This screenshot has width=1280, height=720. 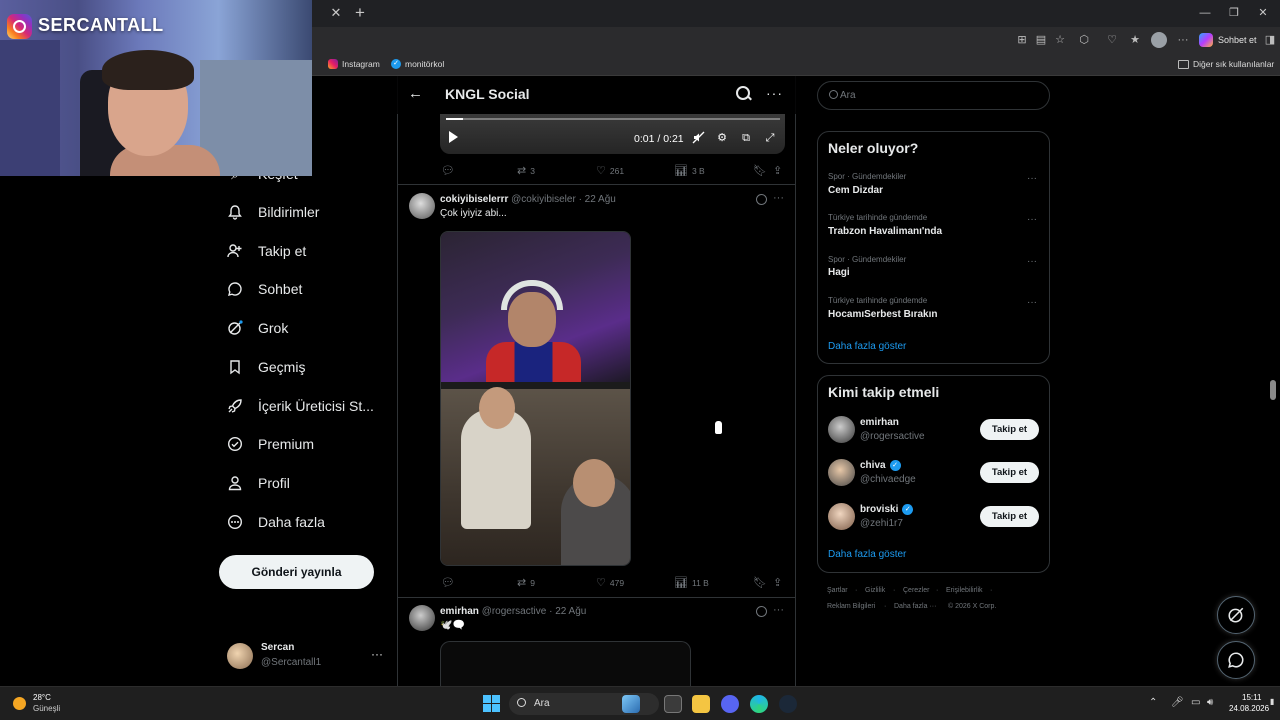 I want to click on post-media, so click(x=565, y=663).